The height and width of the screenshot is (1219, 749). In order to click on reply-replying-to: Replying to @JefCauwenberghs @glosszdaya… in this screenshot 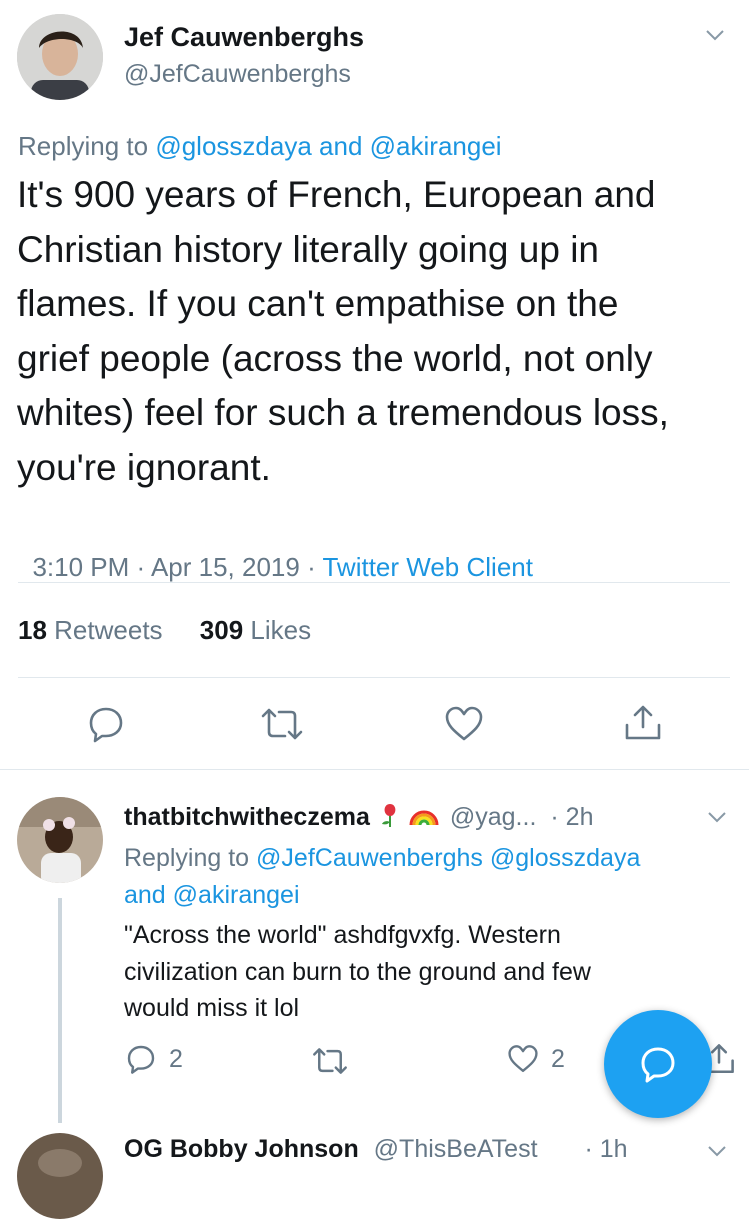, I will do `click(424, 877)`.